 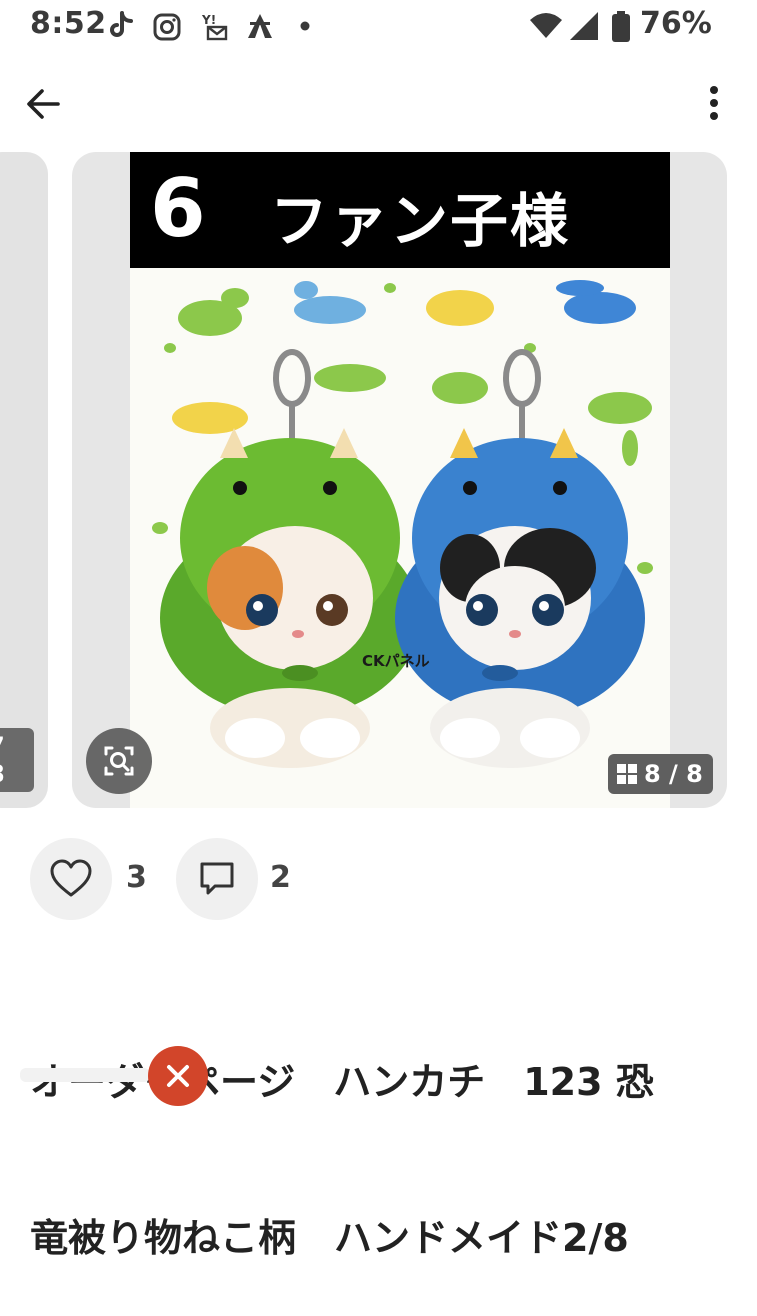 I want to click on arrow-left-icon, so click(x=43, y=104).